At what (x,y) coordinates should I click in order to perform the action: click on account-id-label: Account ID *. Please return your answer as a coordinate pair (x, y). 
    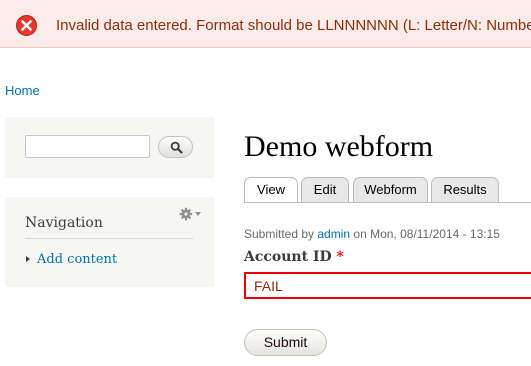
    Looking at the image, I should click on (294, 257).